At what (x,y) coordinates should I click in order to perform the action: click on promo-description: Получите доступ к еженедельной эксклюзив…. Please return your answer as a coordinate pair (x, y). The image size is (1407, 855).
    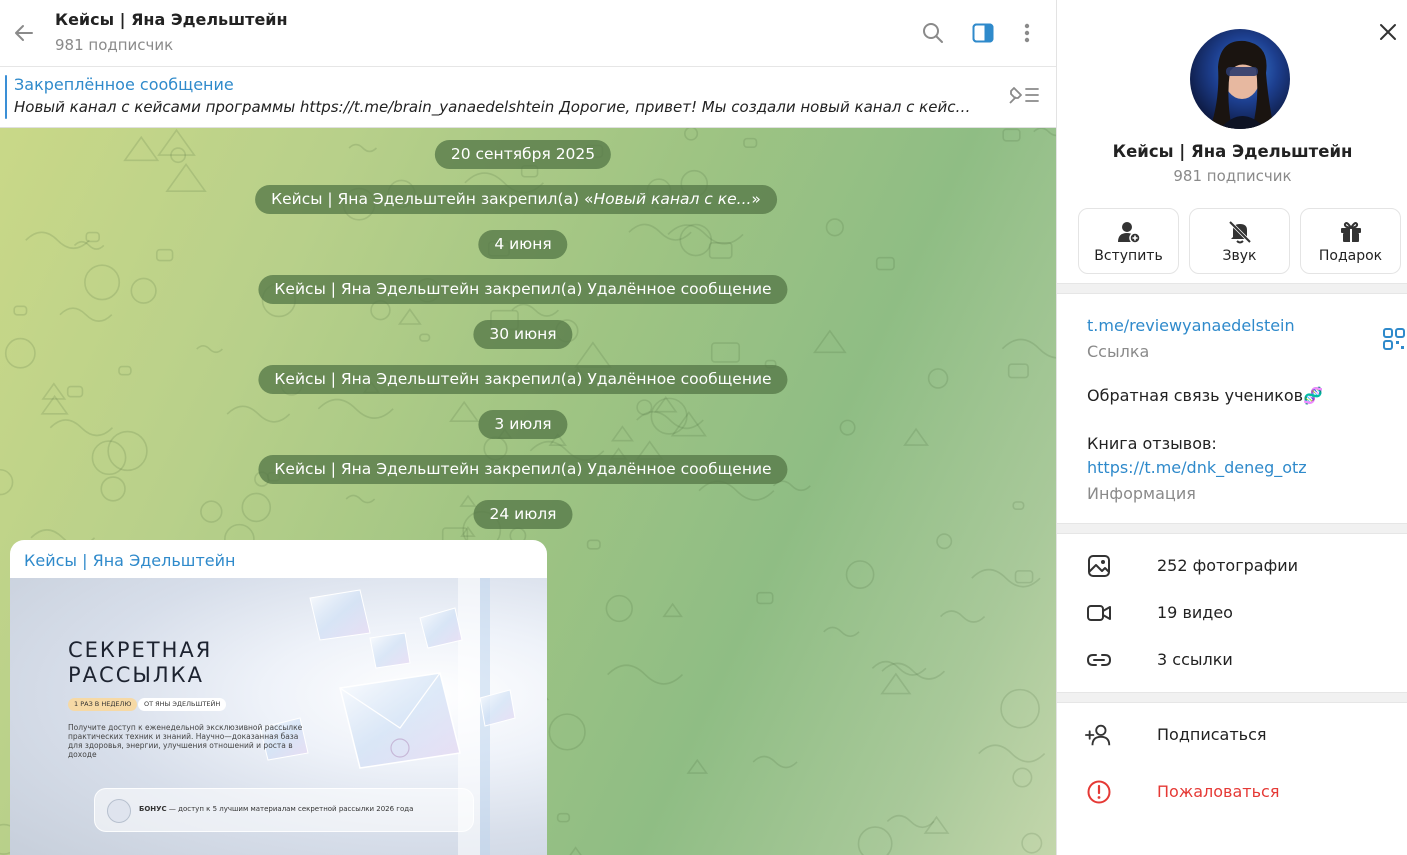
    Looking at the image, I should click on (185, 741).